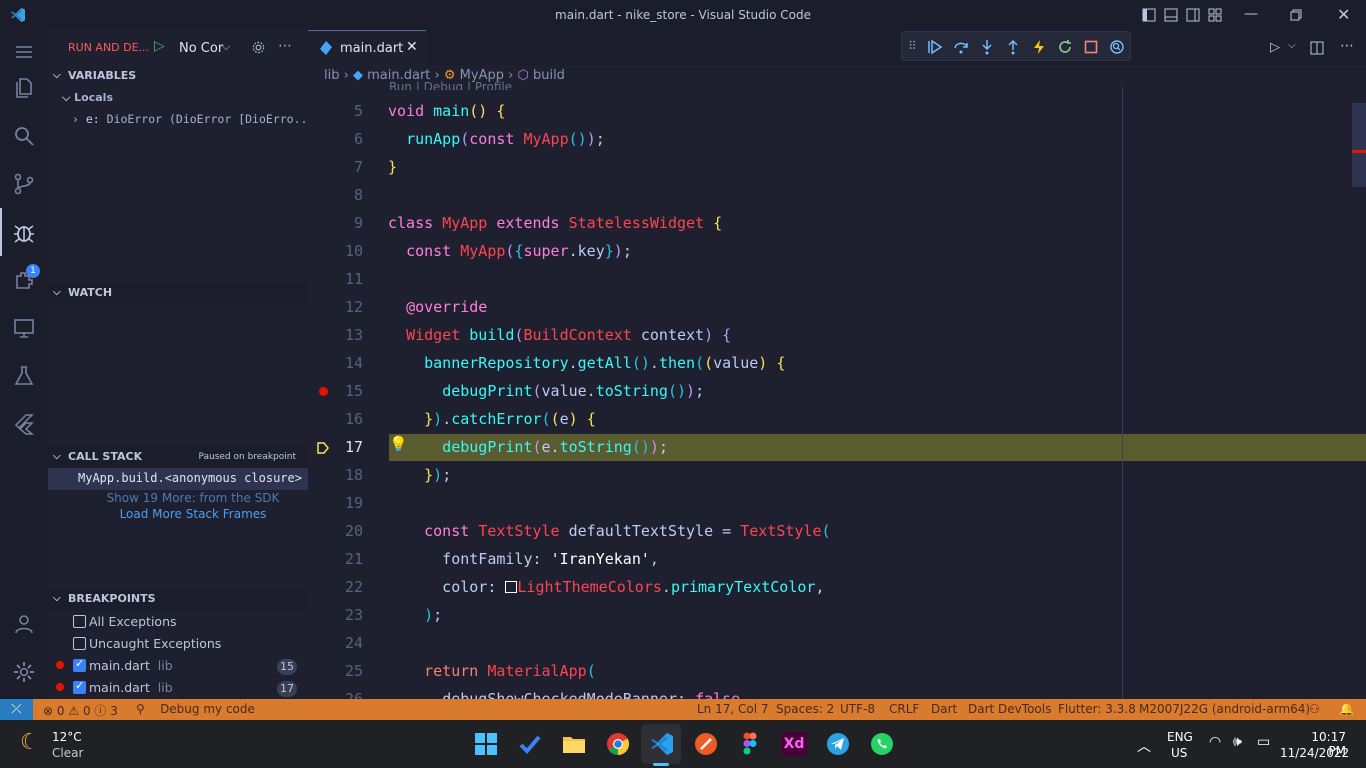 This screenshot has width=1366, height=768. I want to click on todo-app-icon, so click(530, 744).